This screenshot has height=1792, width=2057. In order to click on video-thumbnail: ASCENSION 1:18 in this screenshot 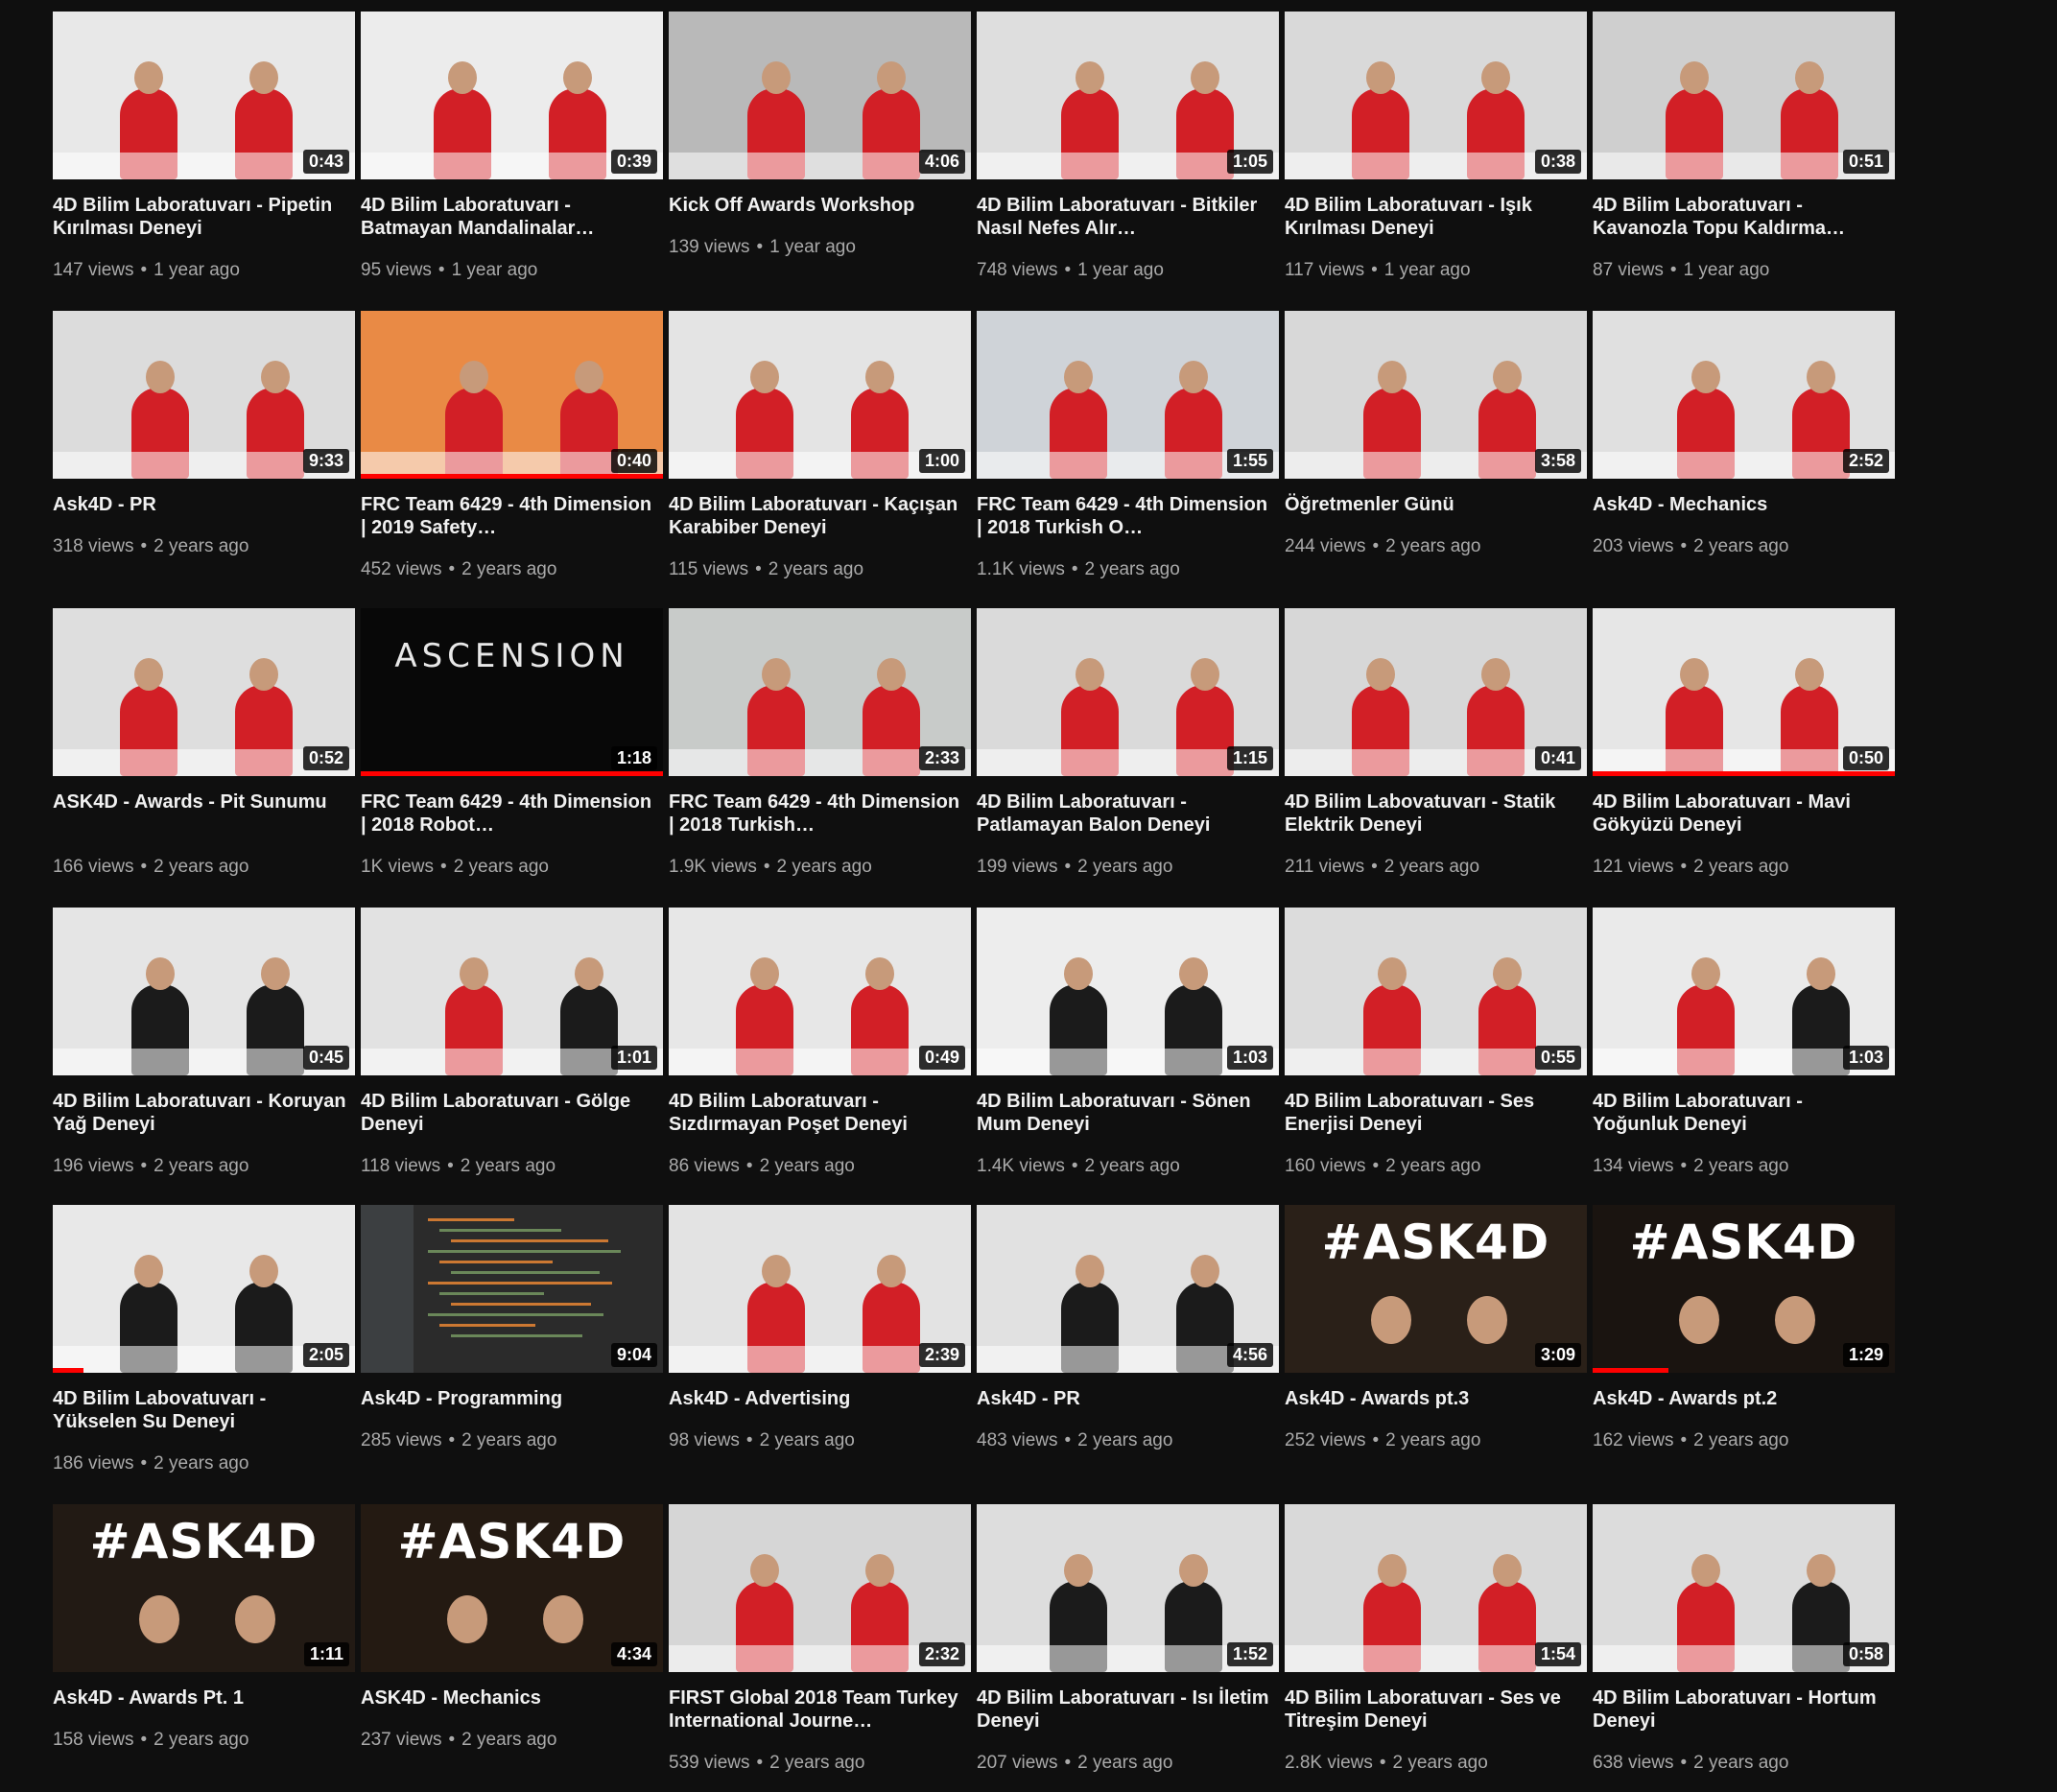, I will do `click(512, 692)`.